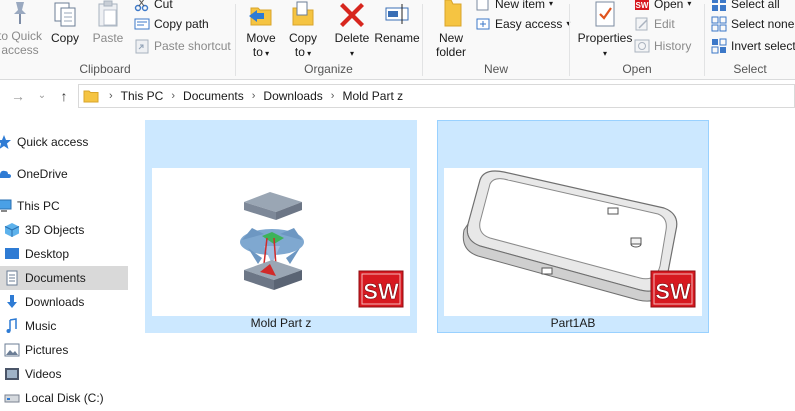  What do you see at coordinates (719, 5) in the screenshot?
I see `select-all-icon` at bounding box center [719, 5].